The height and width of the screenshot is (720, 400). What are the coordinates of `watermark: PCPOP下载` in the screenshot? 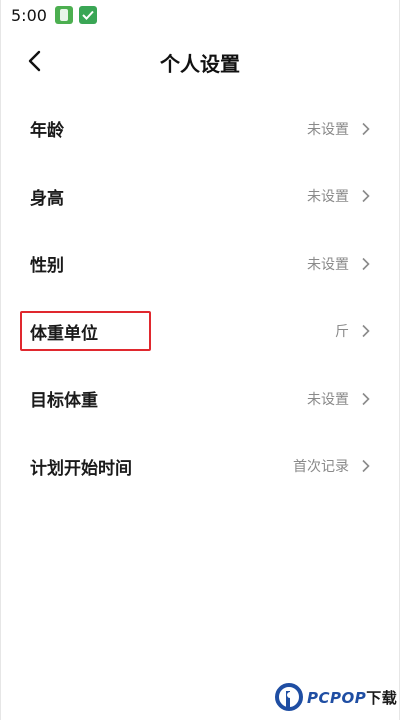 It's located at (336, 697).